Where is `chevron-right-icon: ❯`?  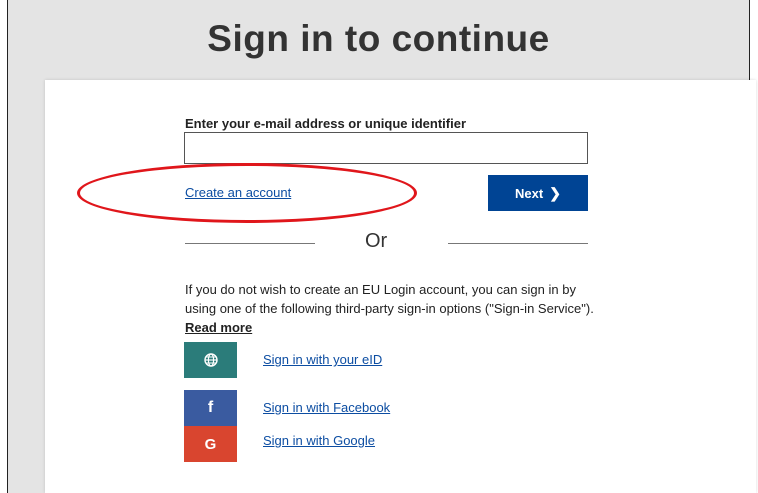 chevron-right-icon: ❯ is located at coordinates (555, 192).